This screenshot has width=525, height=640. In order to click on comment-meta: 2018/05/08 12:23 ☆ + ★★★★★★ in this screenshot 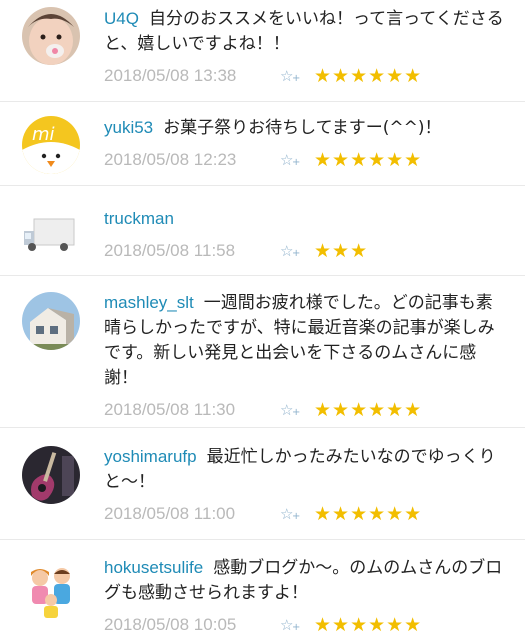, I will do `click(304, 160)`.